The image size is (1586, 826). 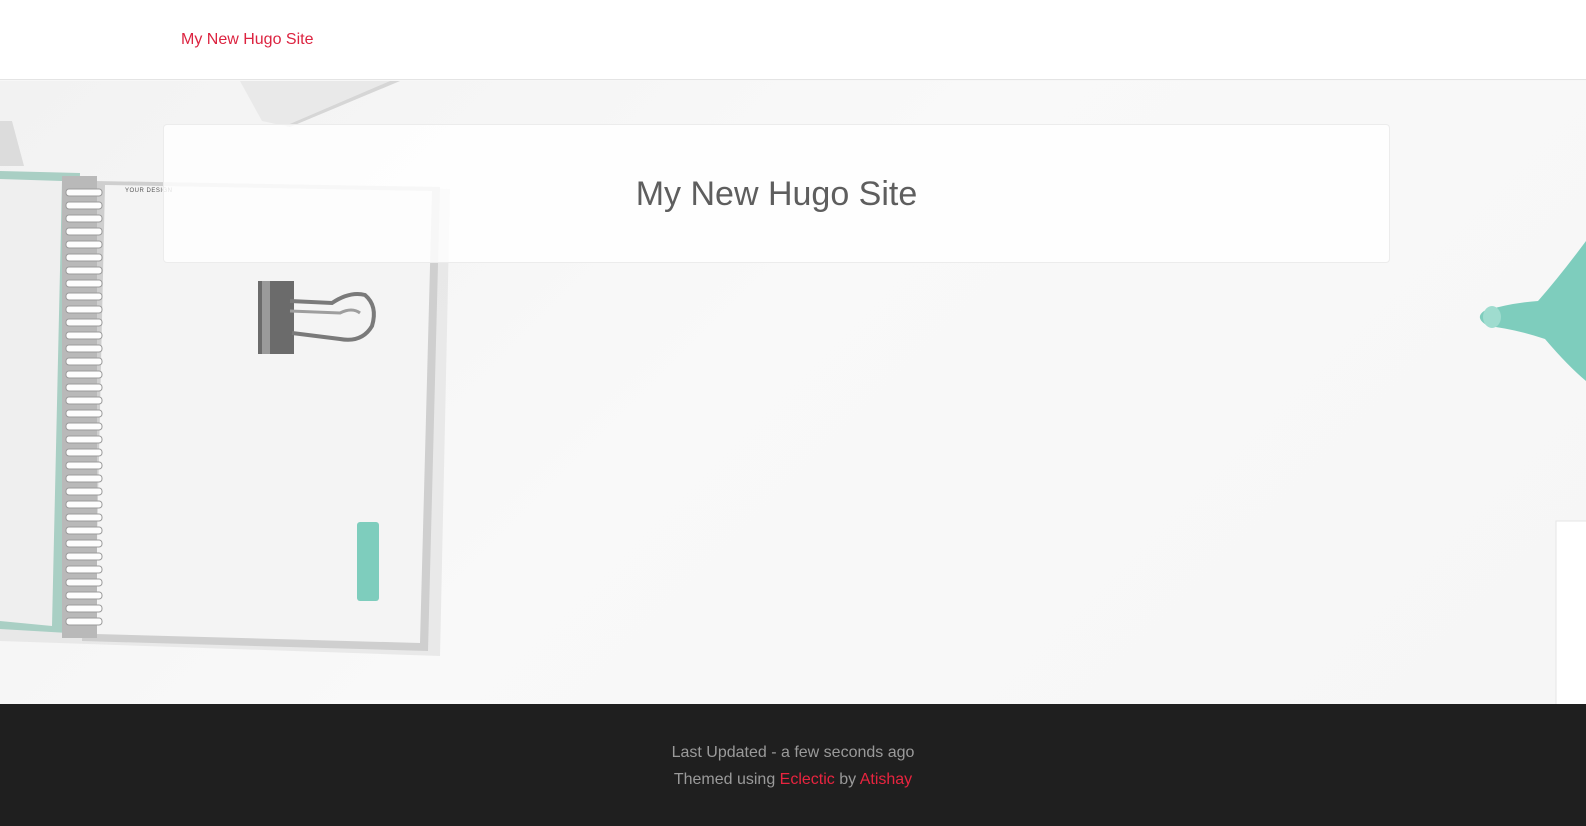 I want to click on page-title: My New Hugo Site, so click(x=776, y=194).